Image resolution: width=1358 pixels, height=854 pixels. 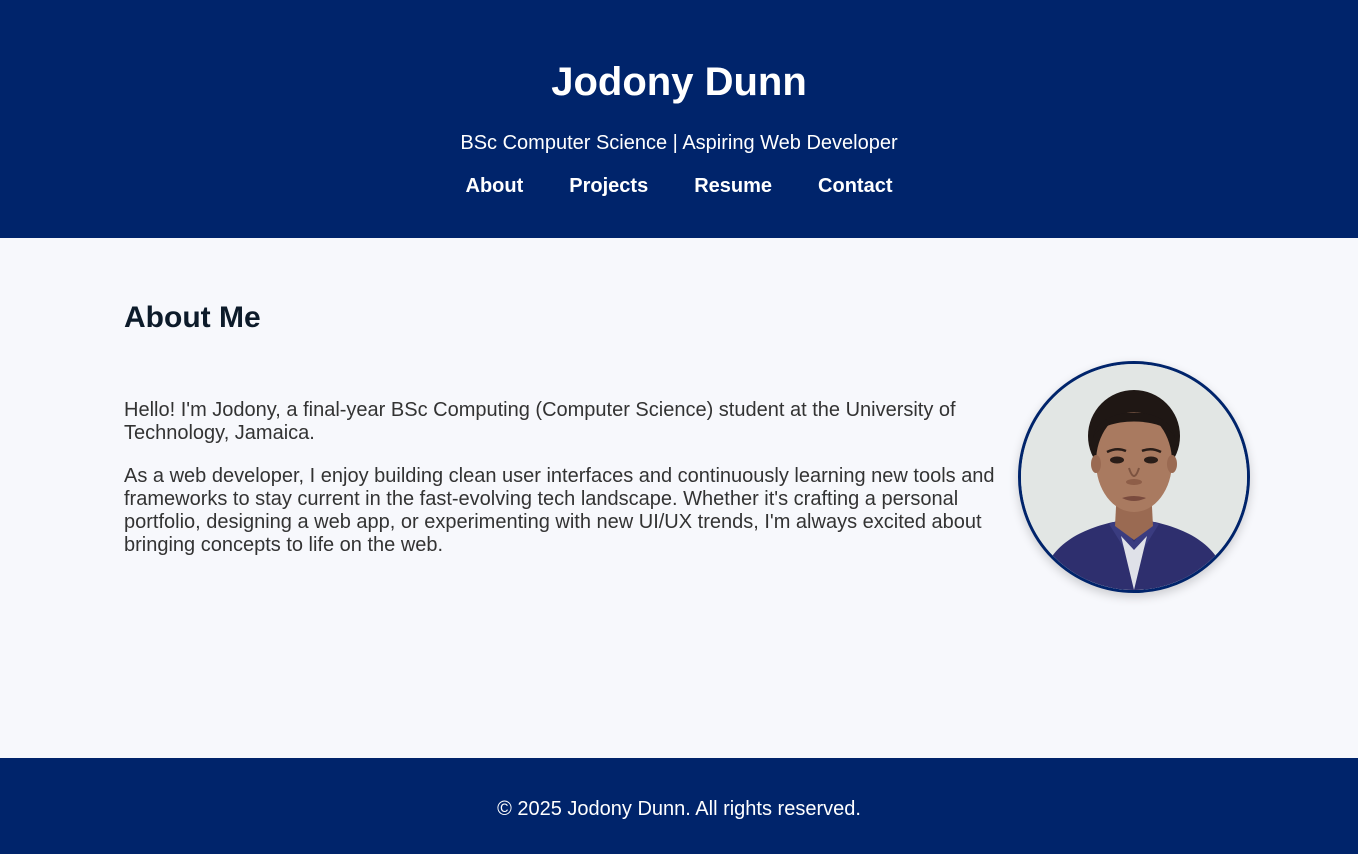 What do you see at coordinates (679, 82) in the screenshot?
I see `site-title: Jodony Dunn` at bounding box center [679, 82].